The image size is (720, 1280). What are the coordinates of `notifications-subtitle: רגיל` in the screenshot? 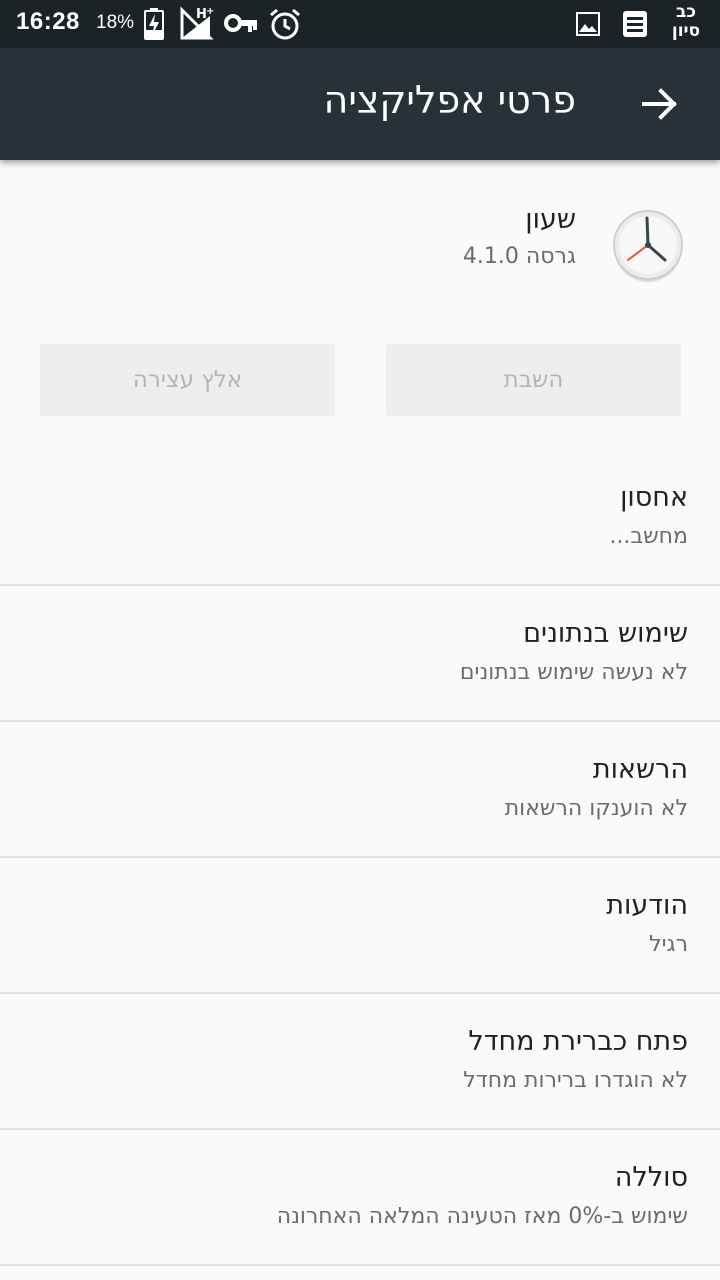 It's located at (668, 944).